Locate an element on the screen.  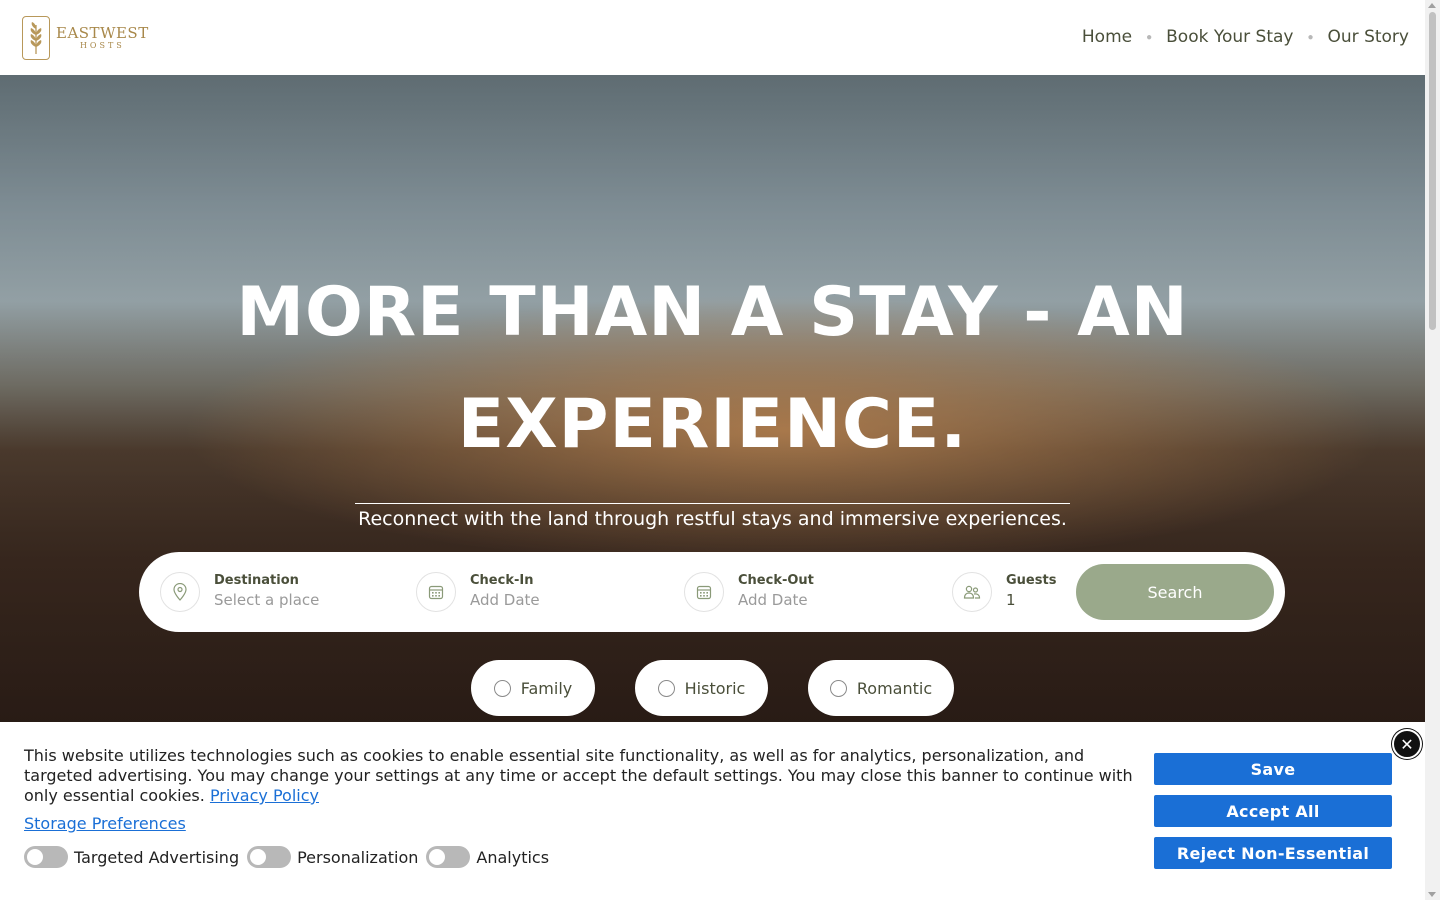
analytics-toggle is located at coordinates (448, 857).